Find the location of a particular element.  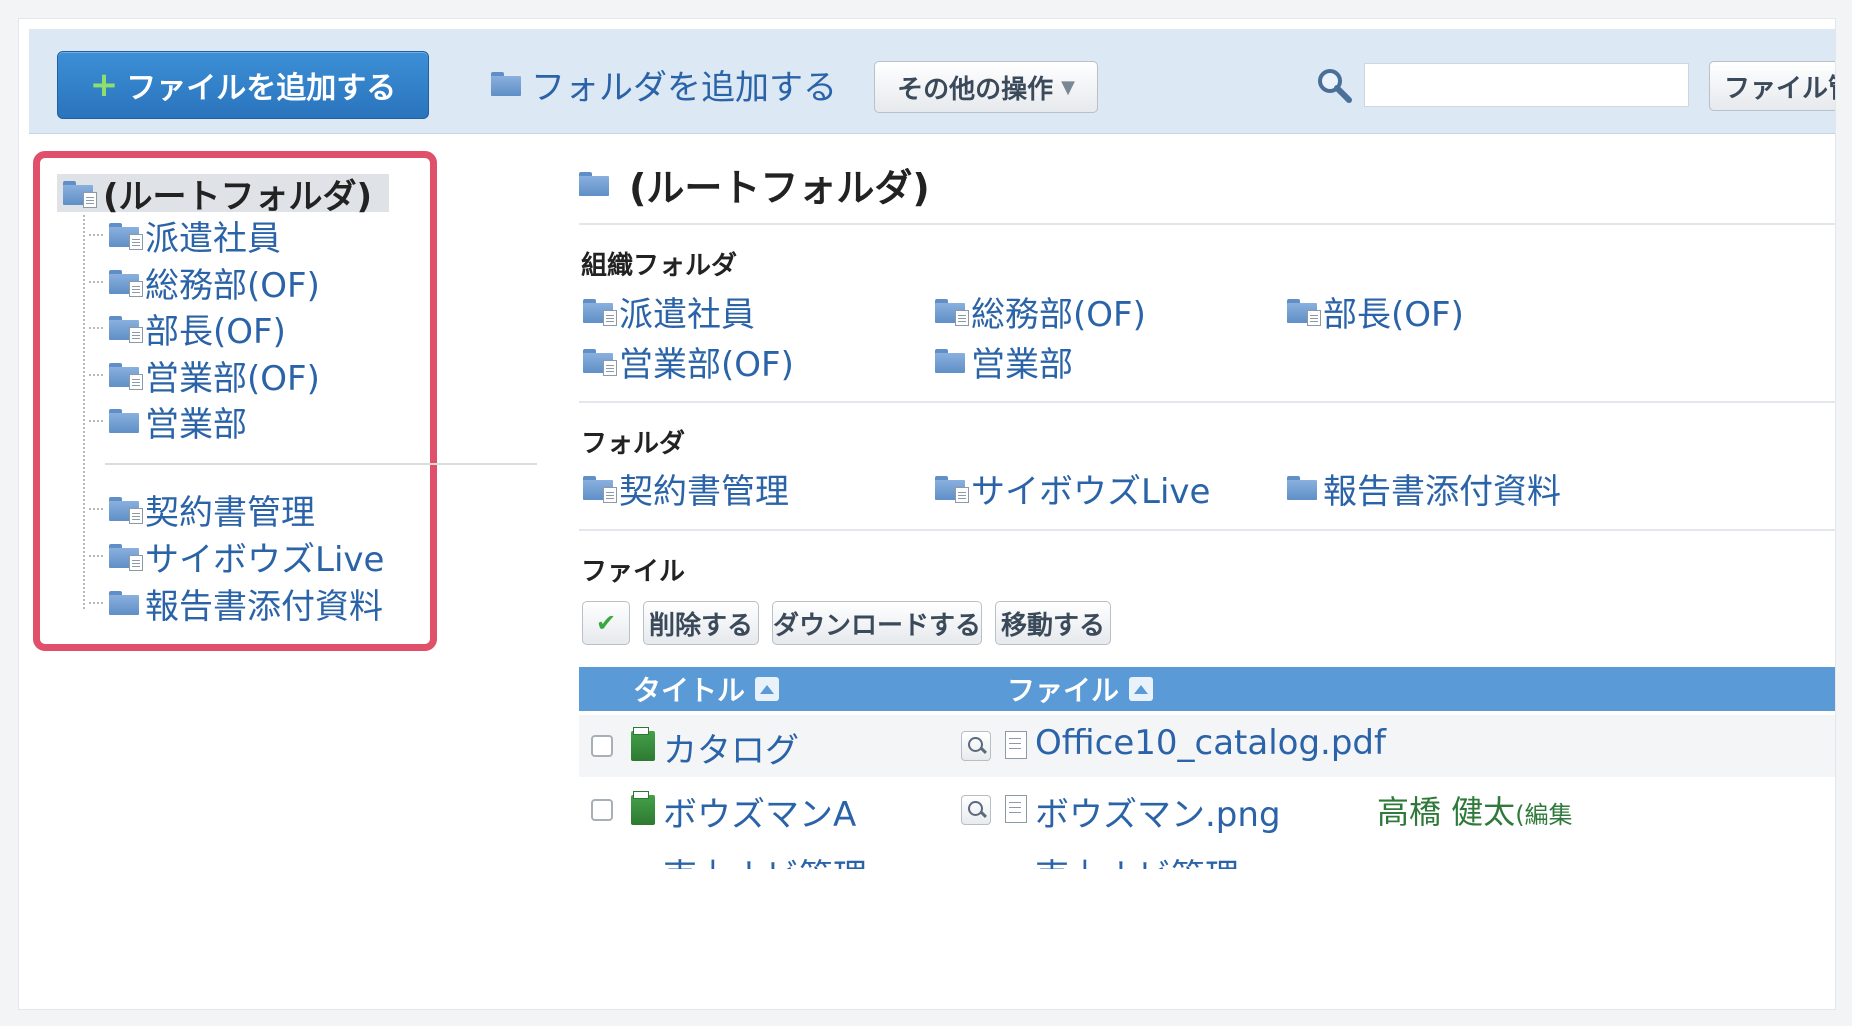

tree-item: 部長(OF) is located at coordinates (187, 329).